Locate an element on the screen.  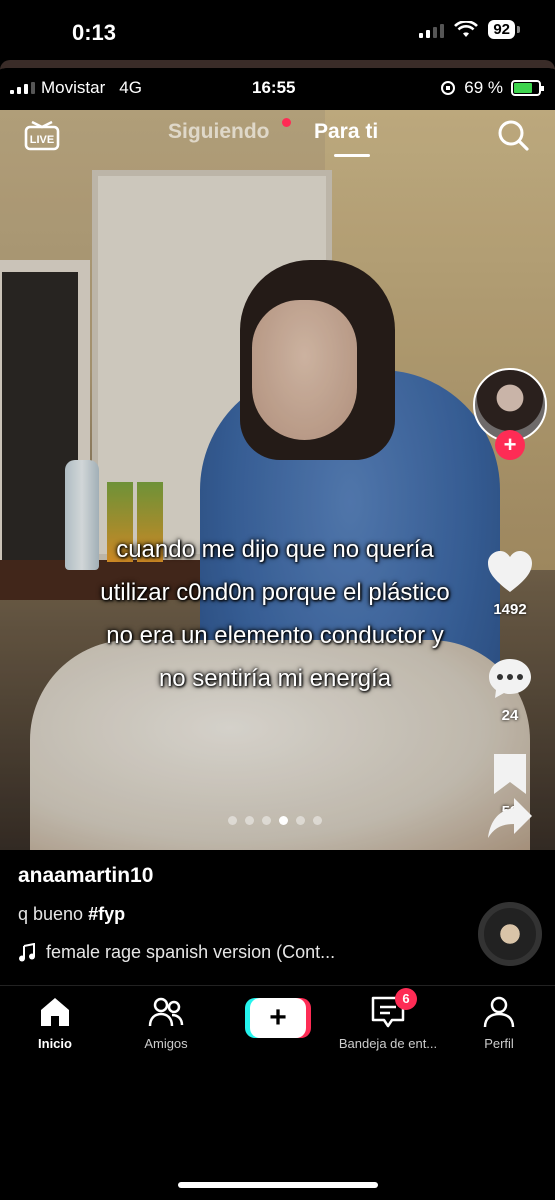
carrier-name: Movistar is located at coordinates (73, 87).